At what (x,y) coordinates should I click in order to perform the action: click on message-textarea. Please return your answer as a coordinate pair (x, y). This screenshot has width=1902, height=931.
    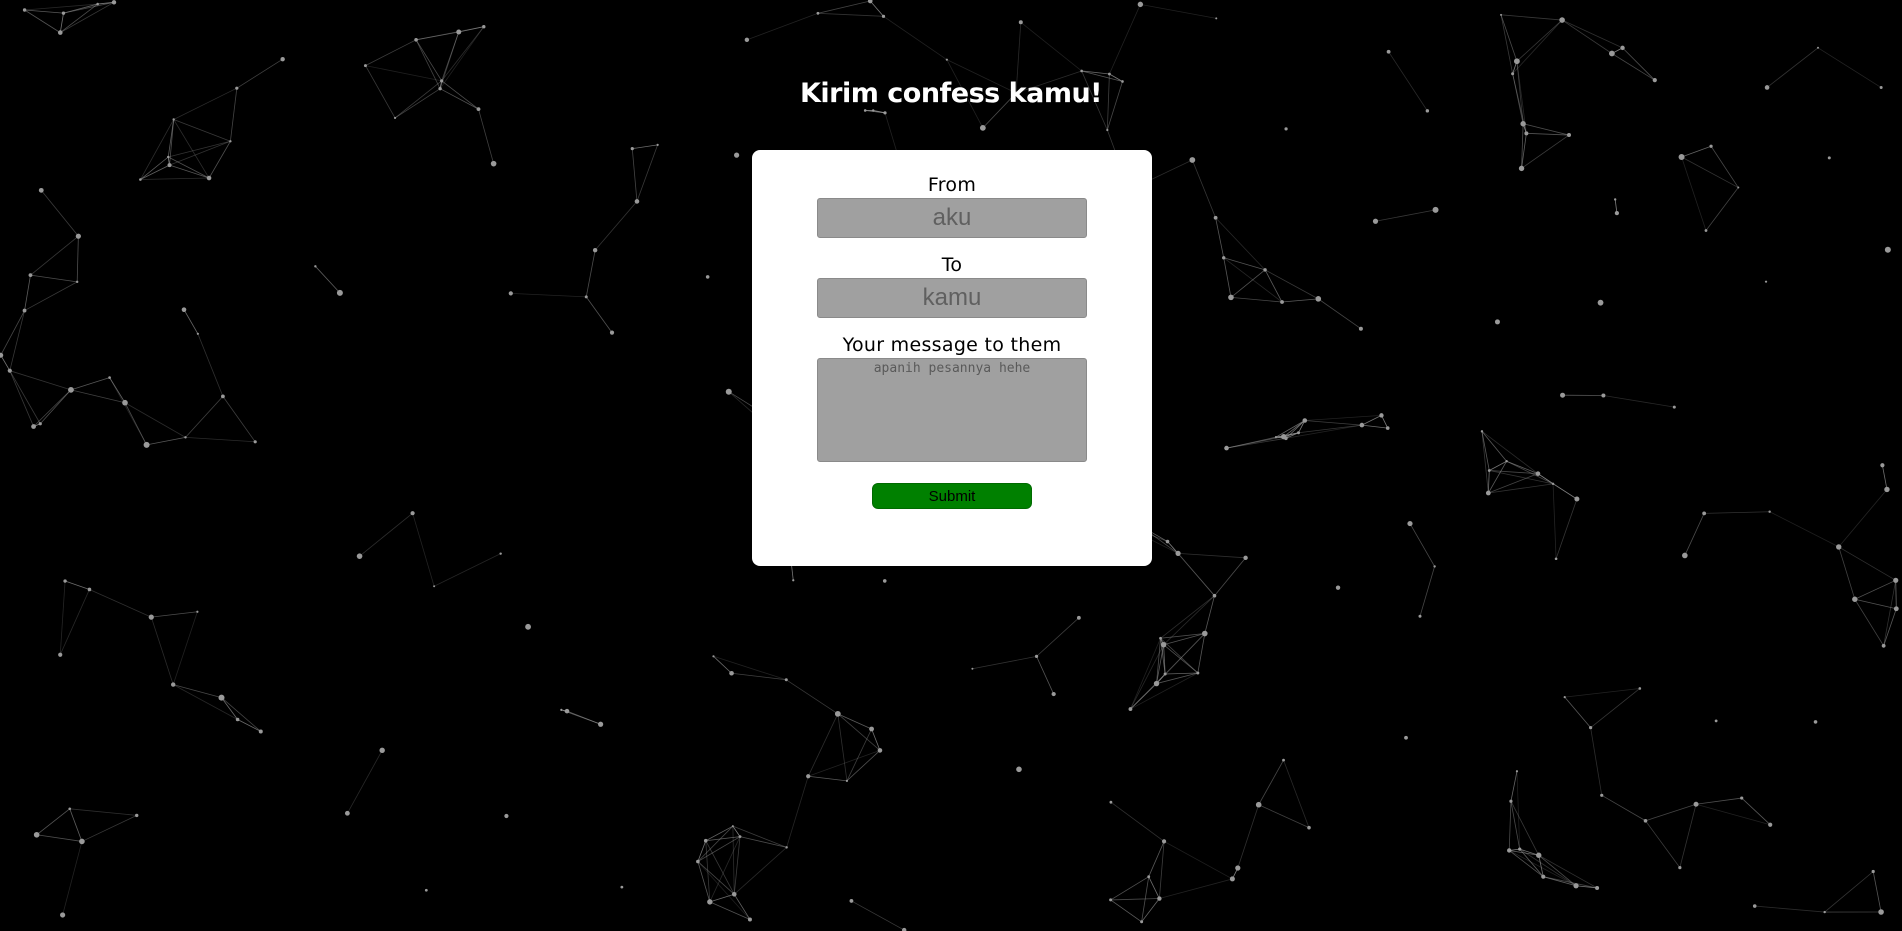
    Looking at the image, I should click on (952, 410).